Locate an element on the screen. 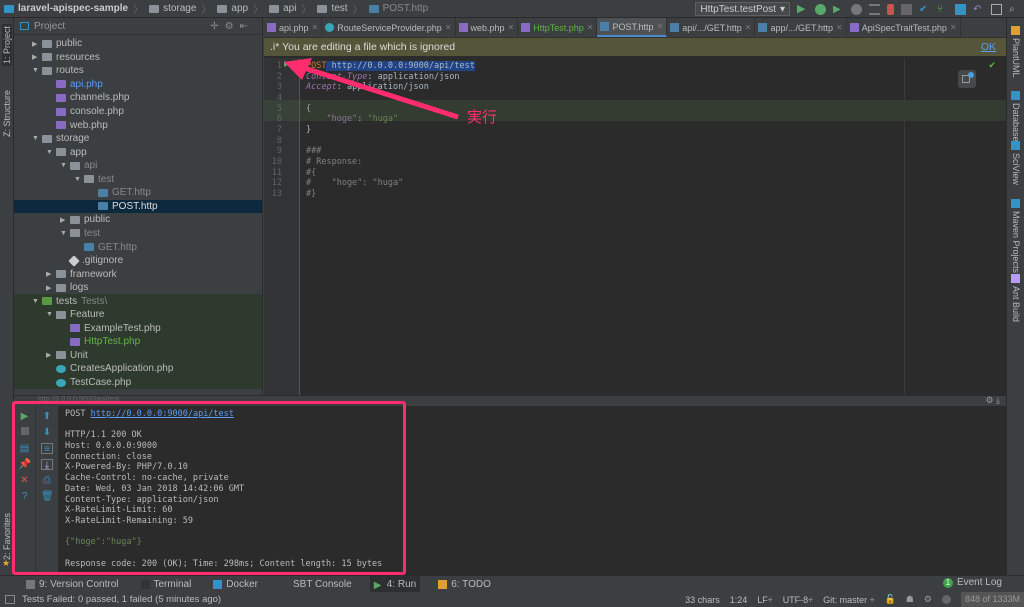 The image size is (1024, 607). tab-apispectraittest-php: ApiSpecTraitTest.php ✕ is located at coordinates (904, 27).